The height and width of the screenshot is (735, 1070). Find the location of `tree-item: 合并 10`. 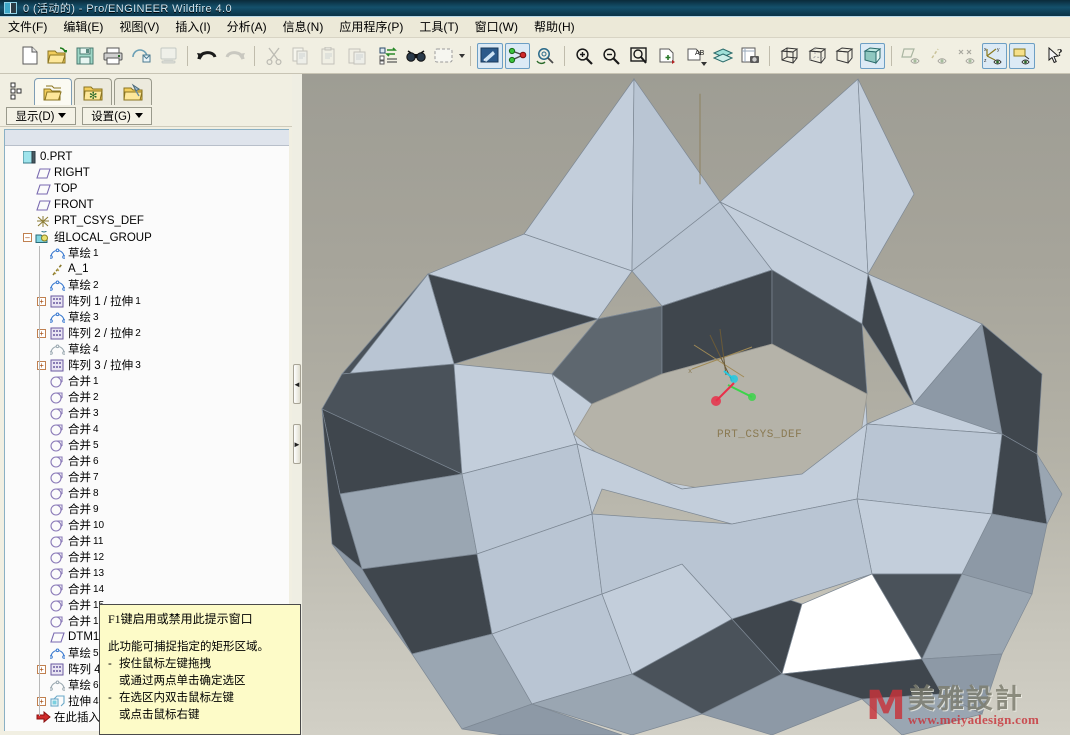

tree-item: 合并 10 is located at coordinates (147, 525).